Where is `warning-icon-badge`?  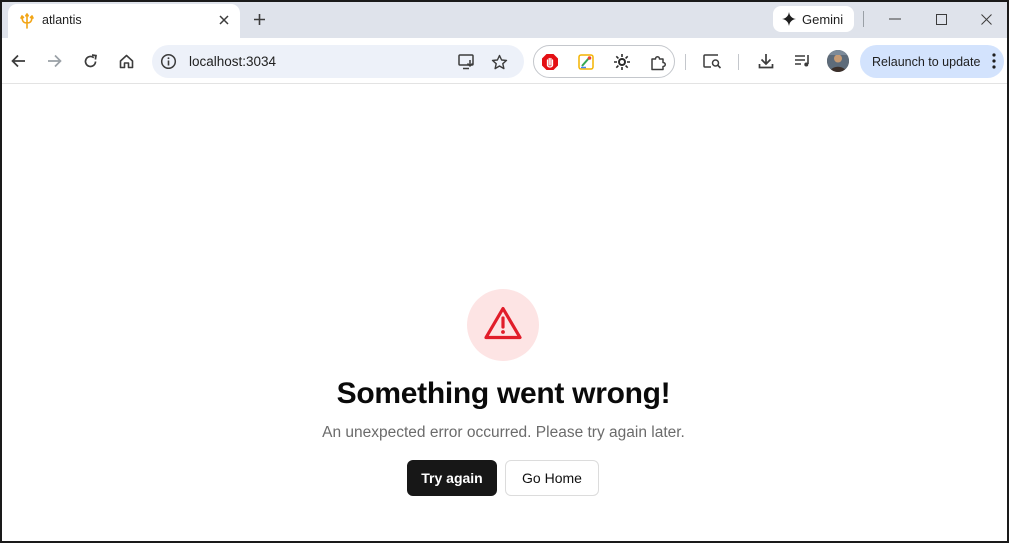 warning-icon-badge is located at coordinates (503, 325).